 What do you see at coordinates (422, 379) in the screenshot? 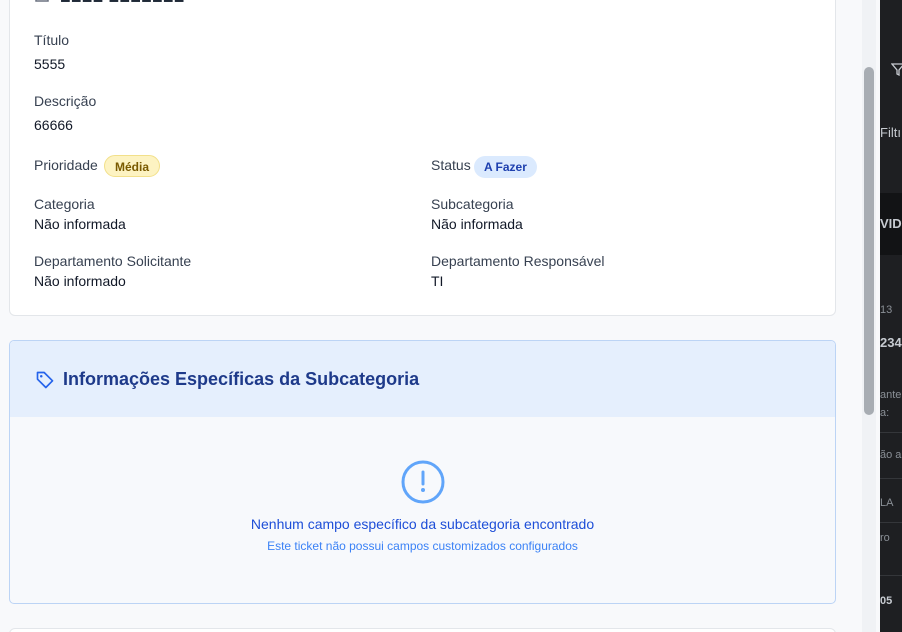
I see `subcategory-info-header: Informações Específicas da Subcategoria` at bounding box center [422, 379].